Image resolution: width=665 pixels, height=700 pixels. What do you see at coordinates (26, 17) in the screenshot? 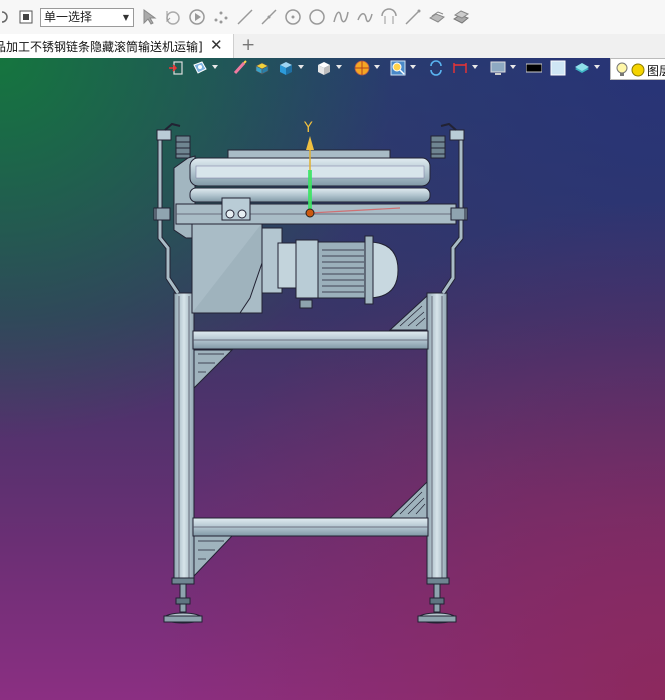
I see `stop-icon` at bounding box center [26, 17].